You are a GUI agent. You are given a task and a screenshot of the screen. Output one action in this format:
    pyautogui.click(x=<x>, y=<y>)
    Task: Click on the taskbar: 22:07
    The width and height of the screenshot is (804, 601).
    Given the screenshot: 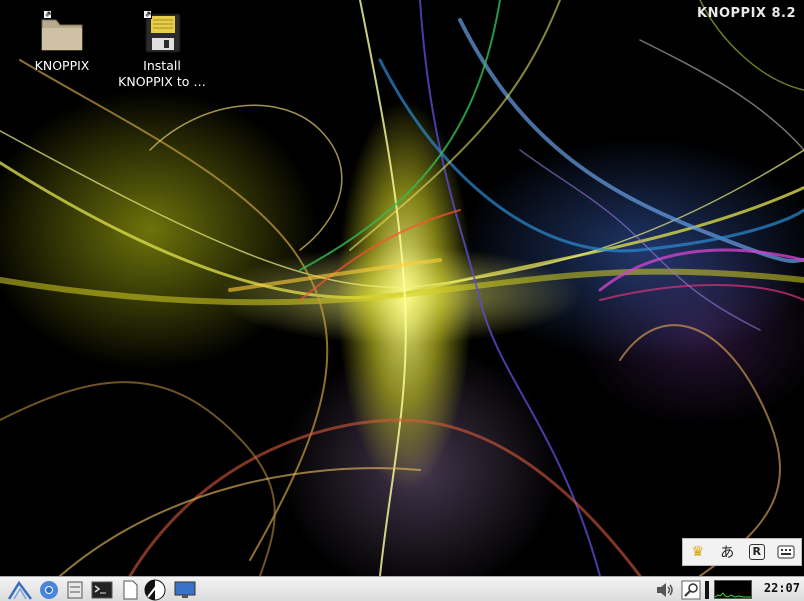 What is the action you would take?
    pyautogui.click(x=402, y=588)
    